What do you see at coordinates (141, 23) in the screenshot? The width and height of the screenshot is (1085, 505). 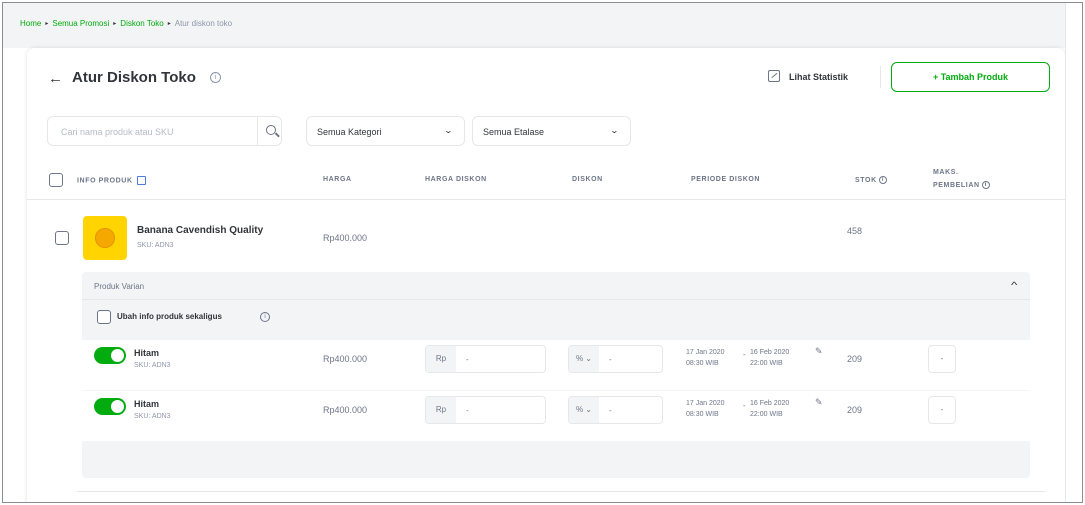 I see `breadcrumb-diskon-toko: Diskon Toko` at bounding box center [141, 23].